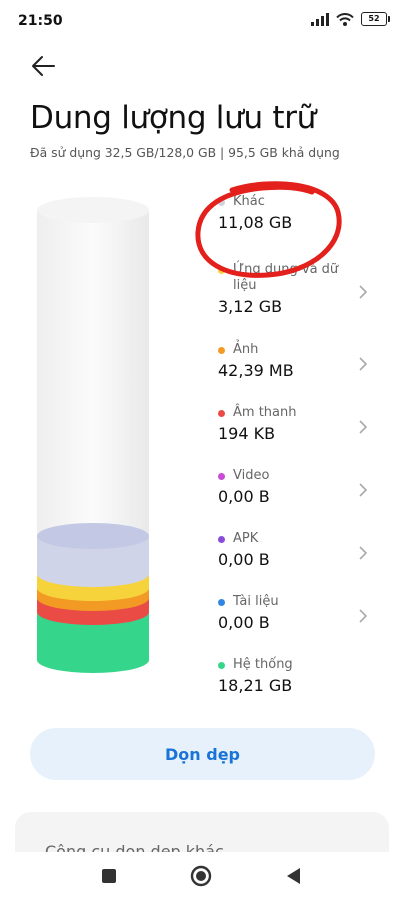 This screenshot has width=405, height=900. What do you see at coordinates (93, 210) in the screenshot?
I see `cylinder-top` at bounding box center [93, 210].